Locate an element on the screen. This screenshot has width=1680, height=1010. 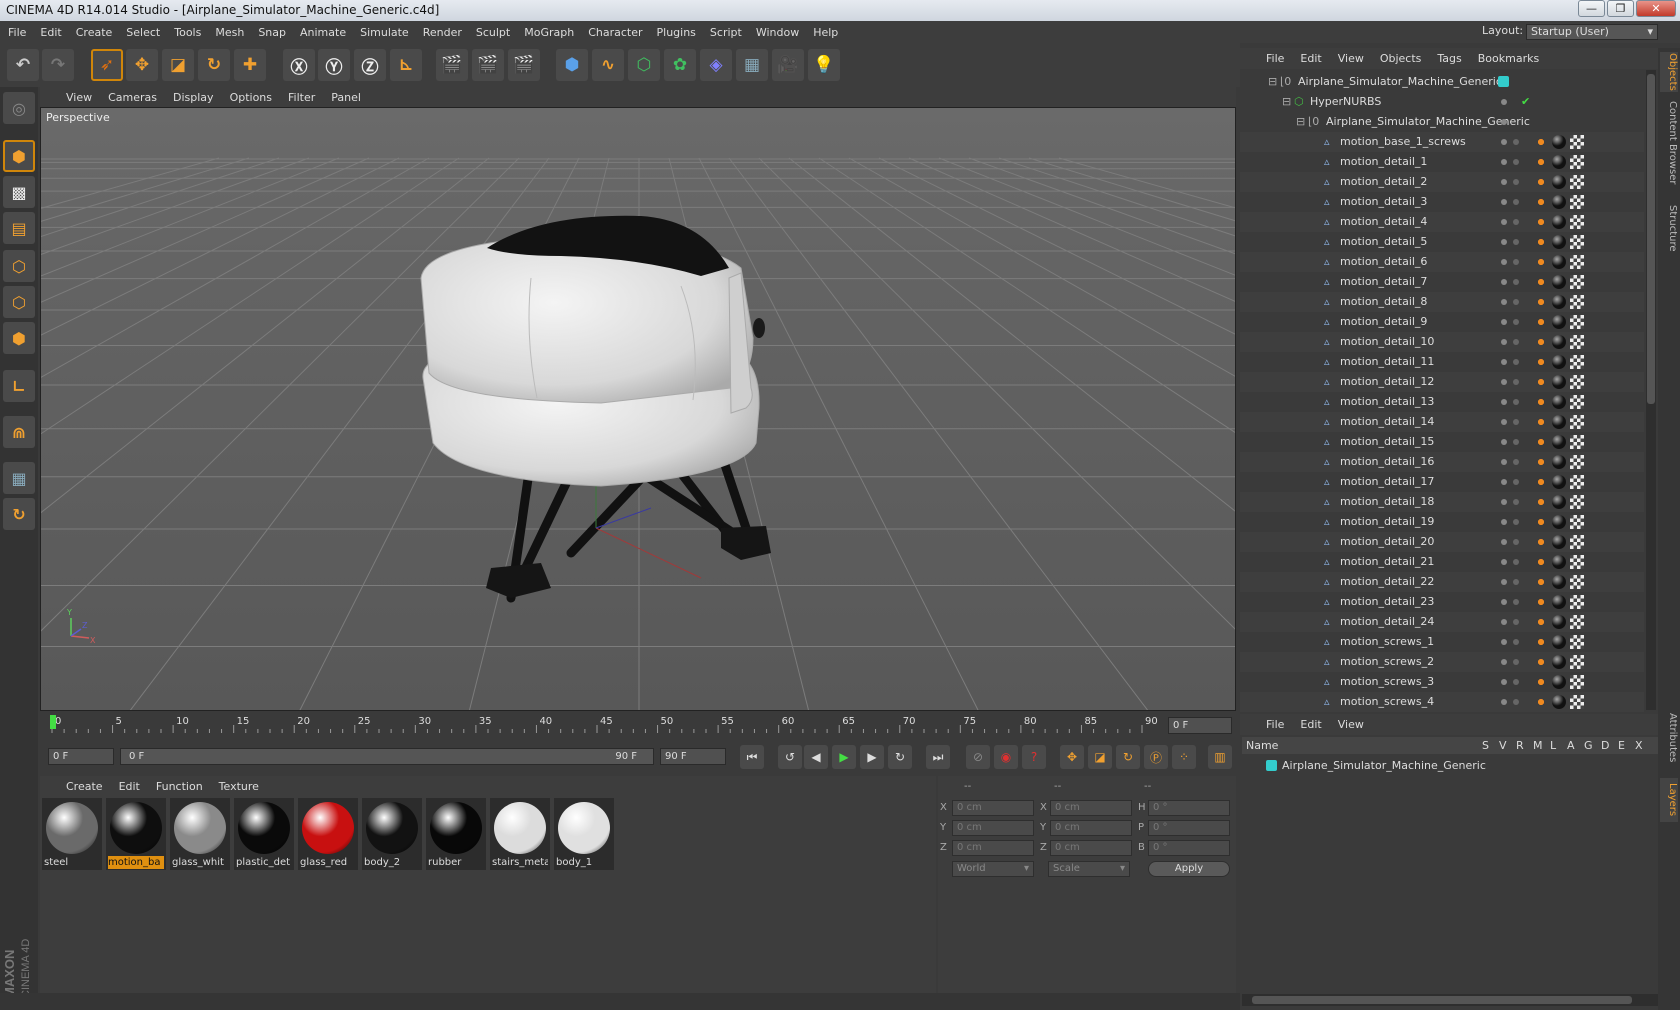
side-tab-objects: Objects is located at coordinates (1669, 72).